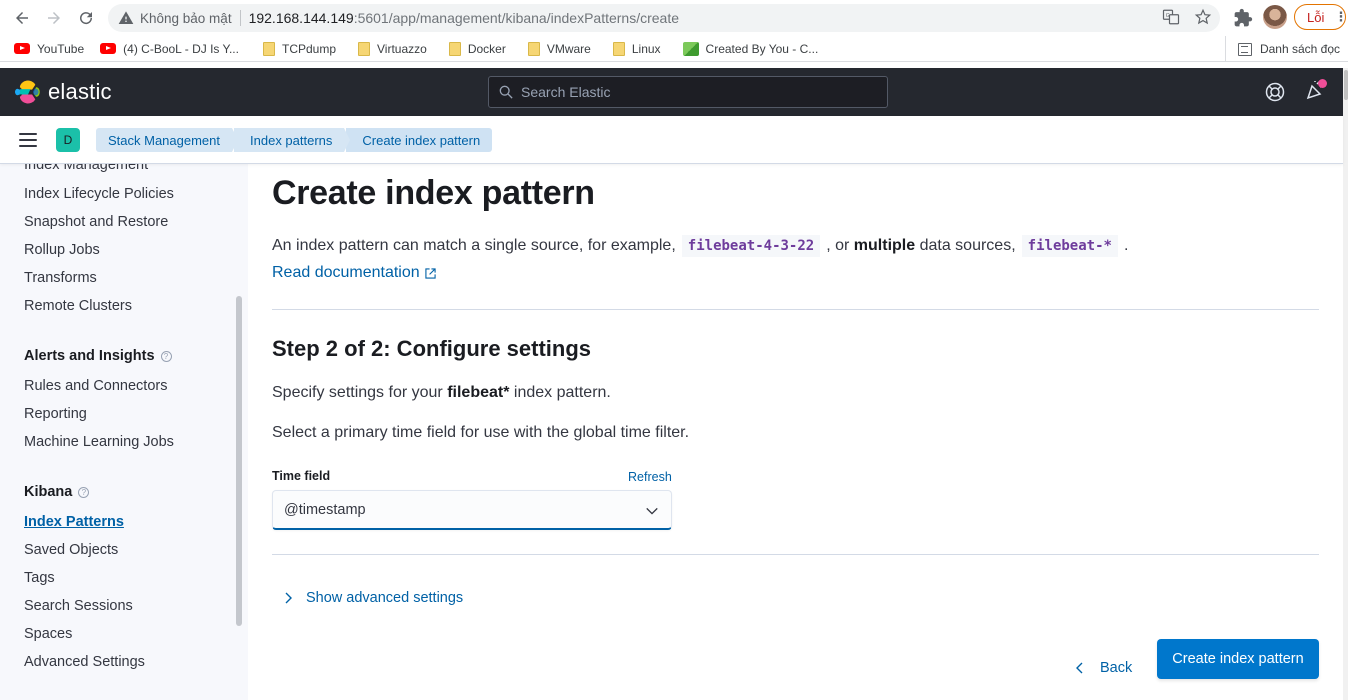  What do you see at coordinates (325, 509) in the screenshot?
I see `time-field-value: @timestamp` at bounding box center [325, 509].